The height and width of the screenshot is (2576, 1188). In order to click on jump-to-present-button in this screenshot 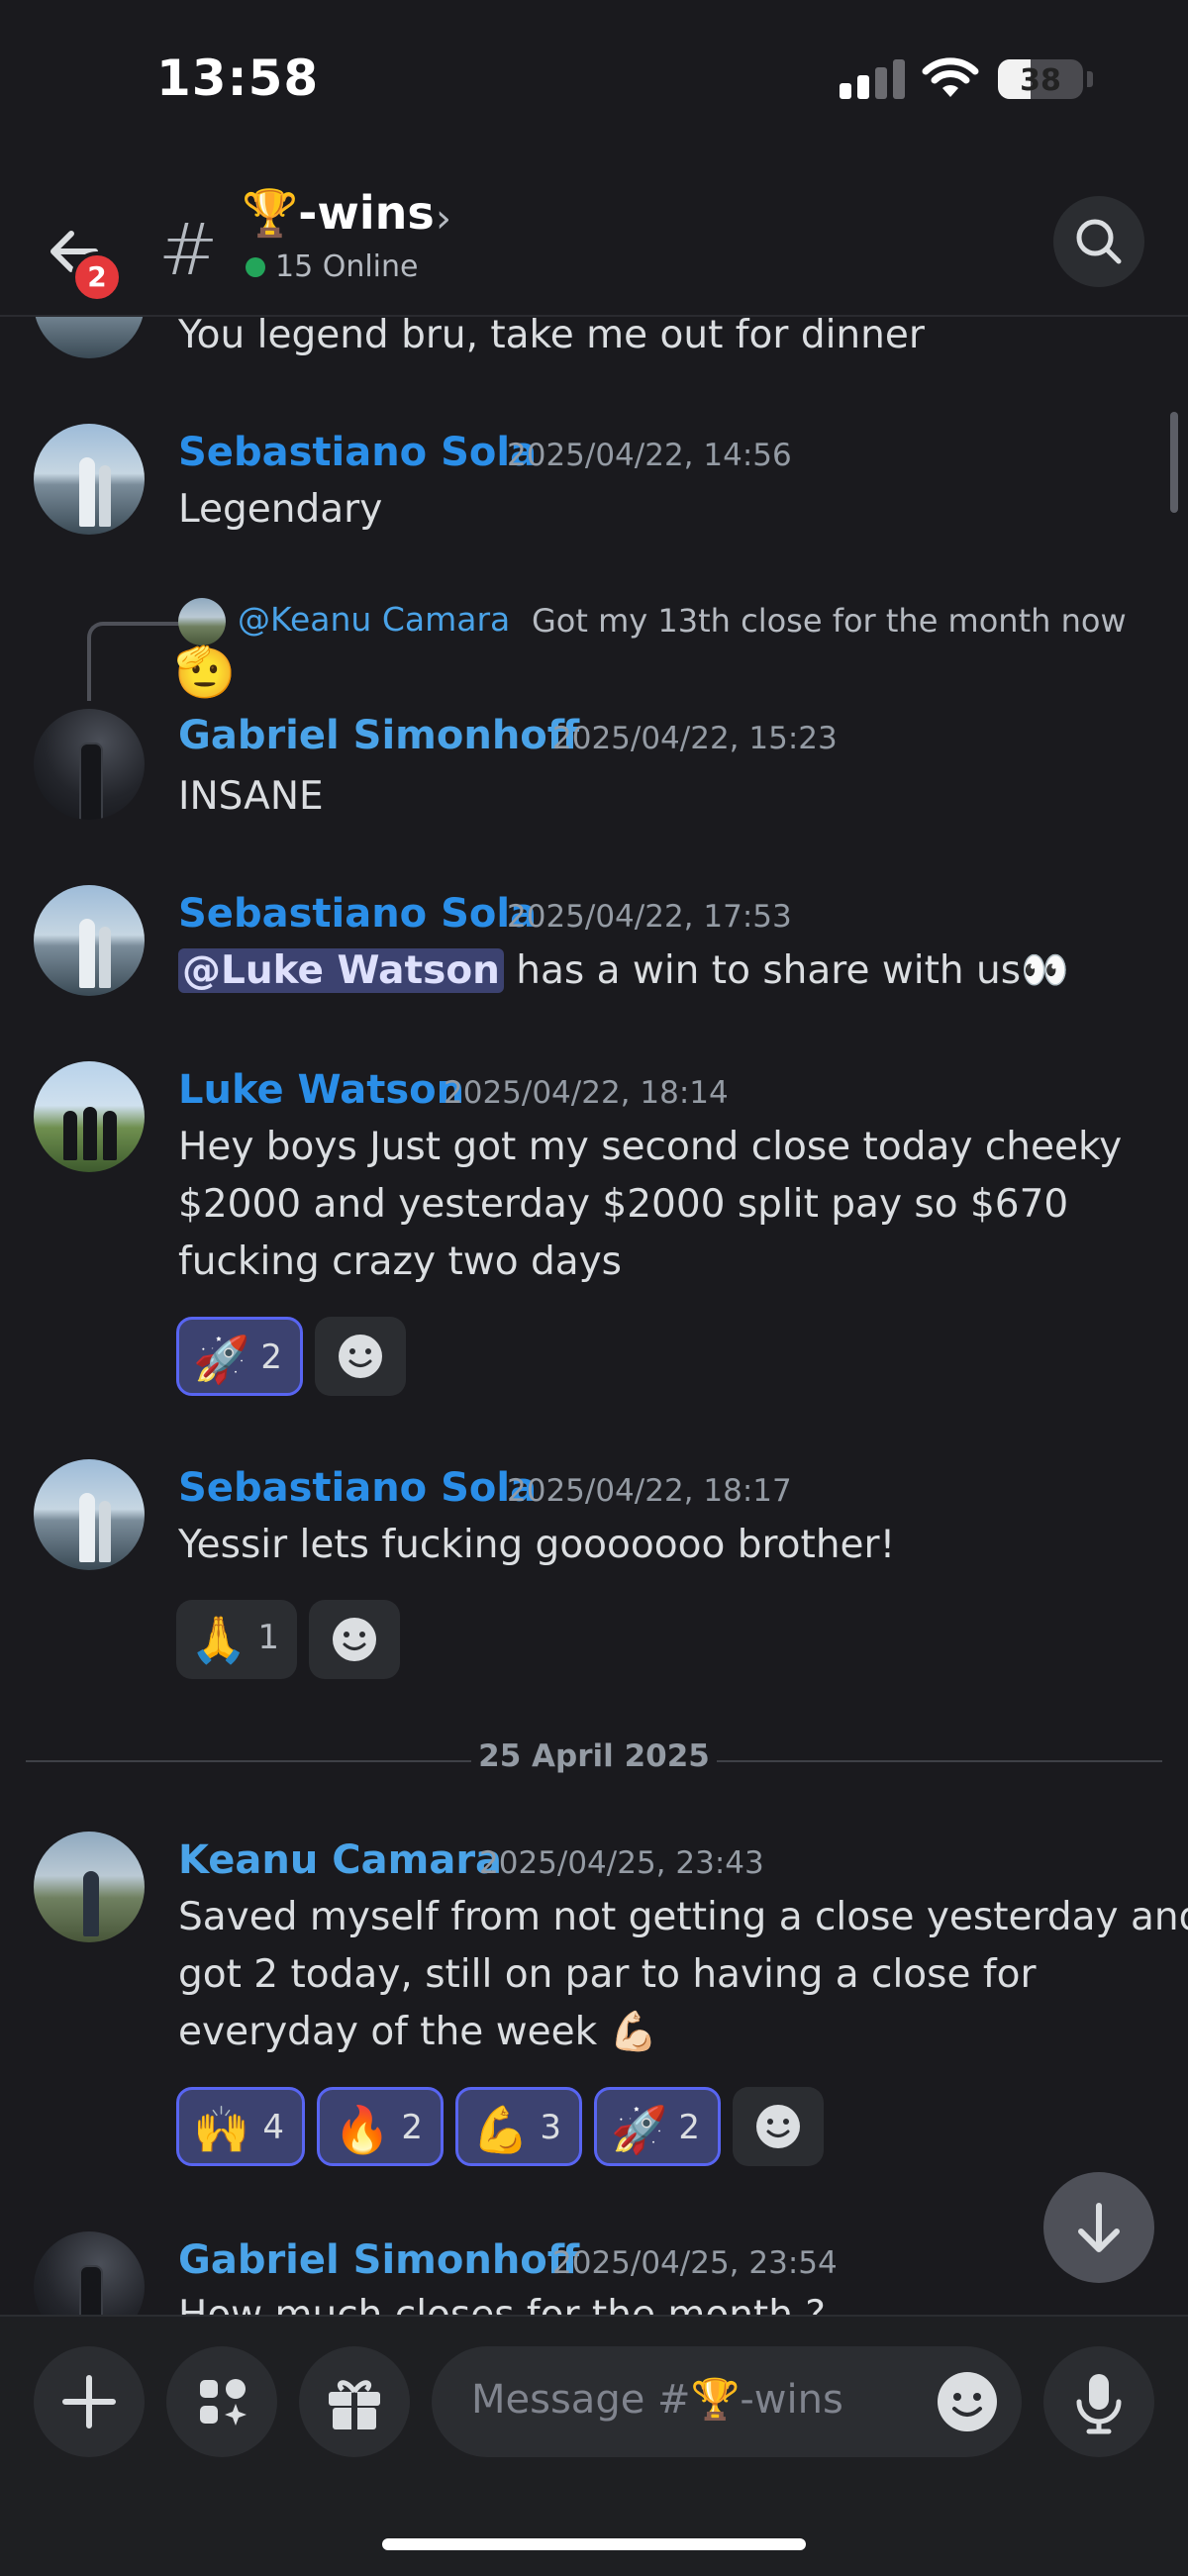, I will do `click(1098, 2228)`.